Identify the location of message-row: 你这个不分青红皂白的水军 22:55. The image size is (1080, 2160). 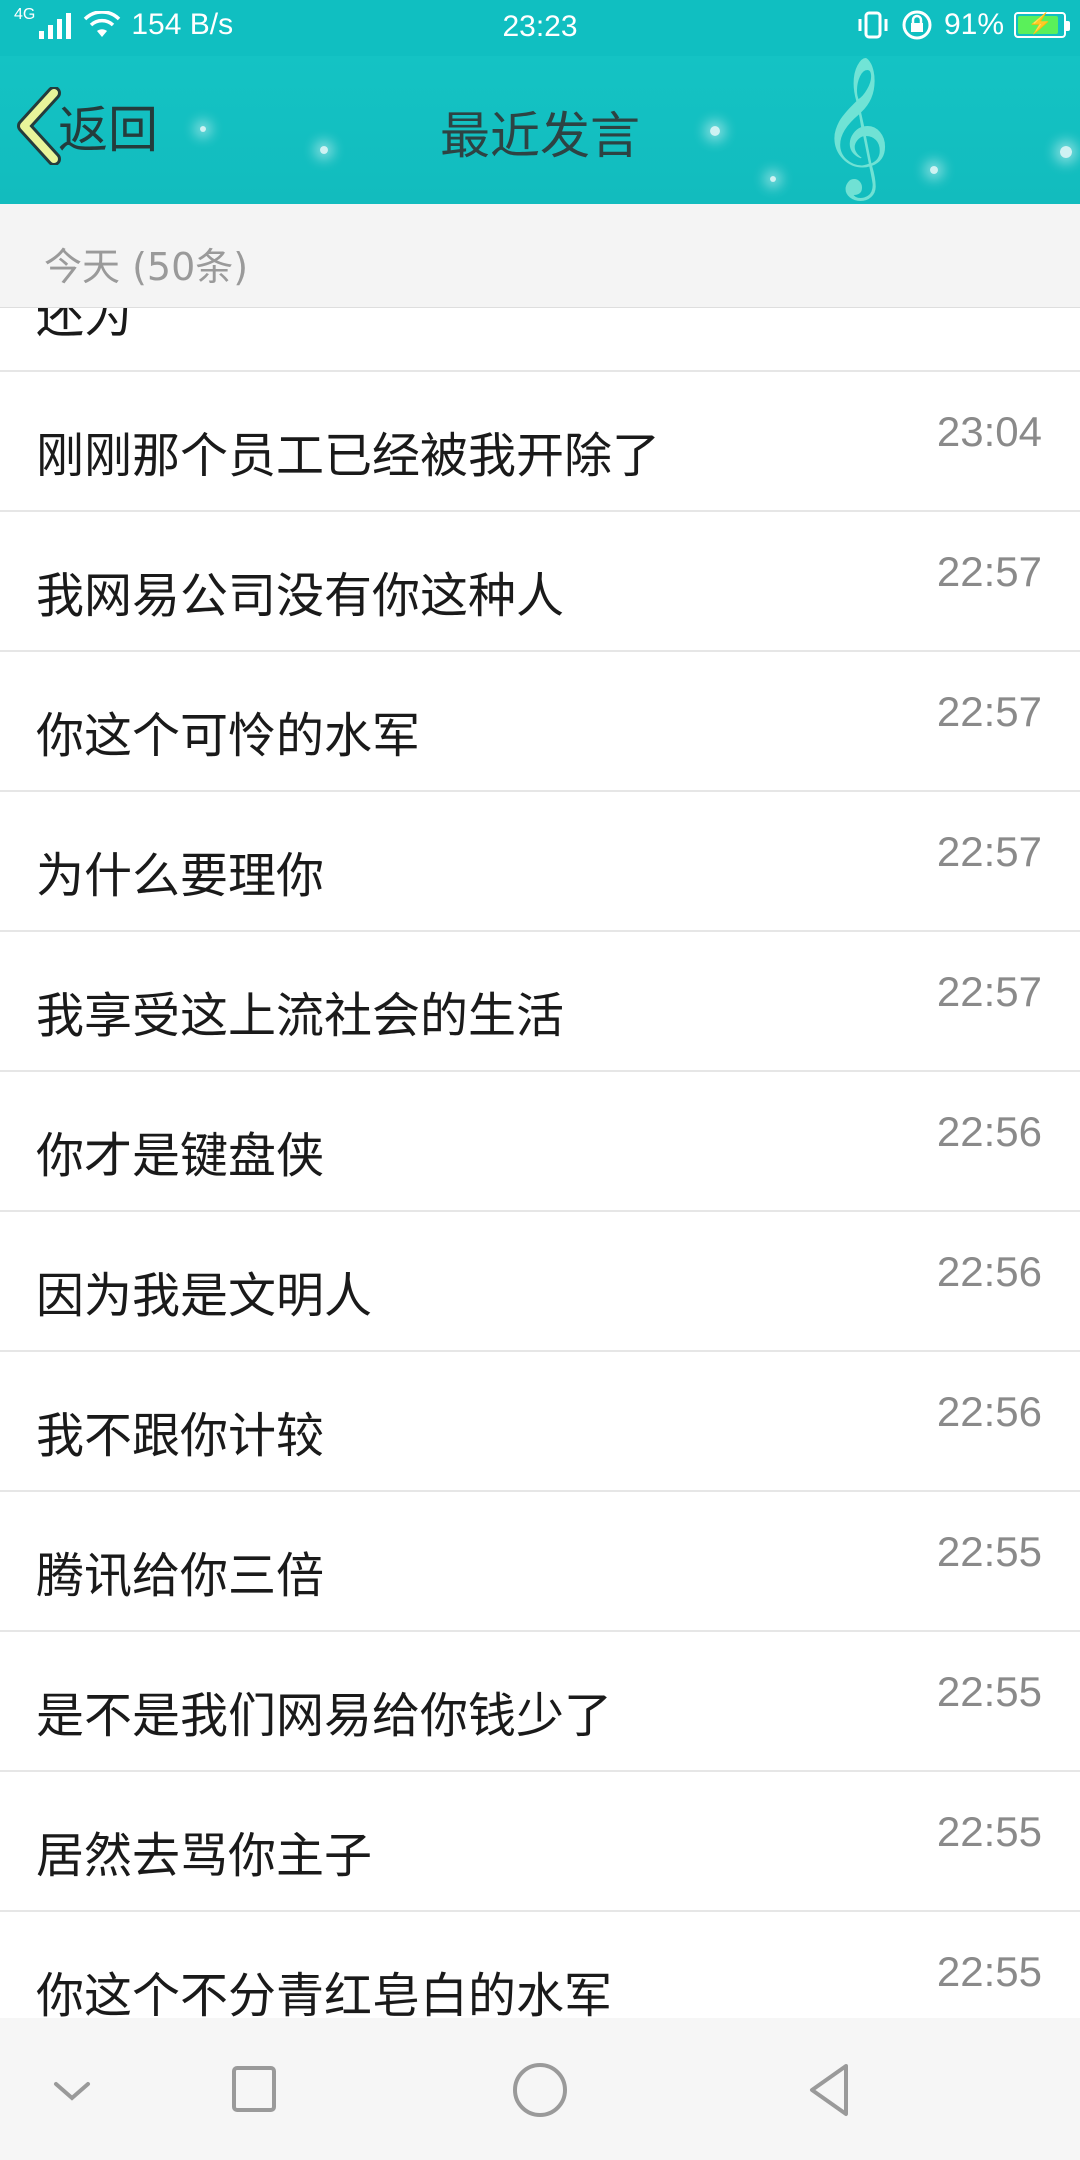
(540, 1965).